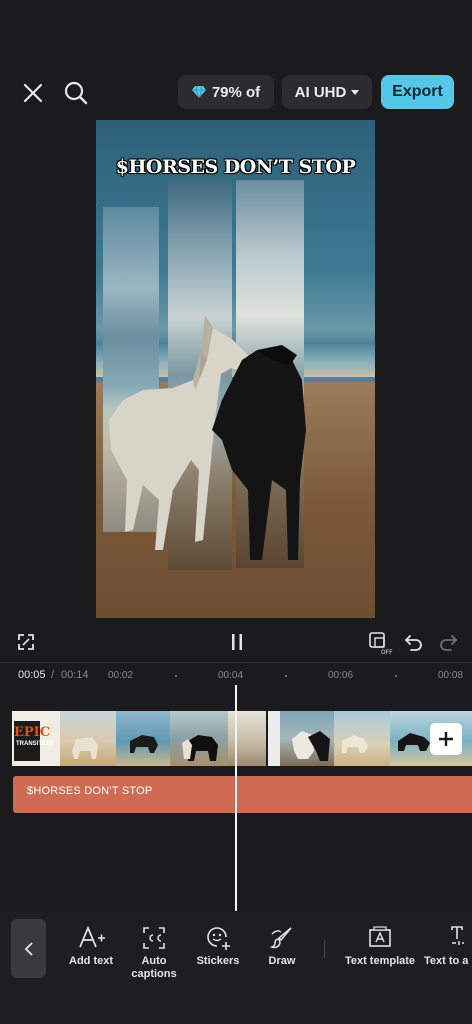 Image resolution: width=472 pixels, height=1024 pixels. I want to click on clip-horse-silhouettes, so click(251, 746).